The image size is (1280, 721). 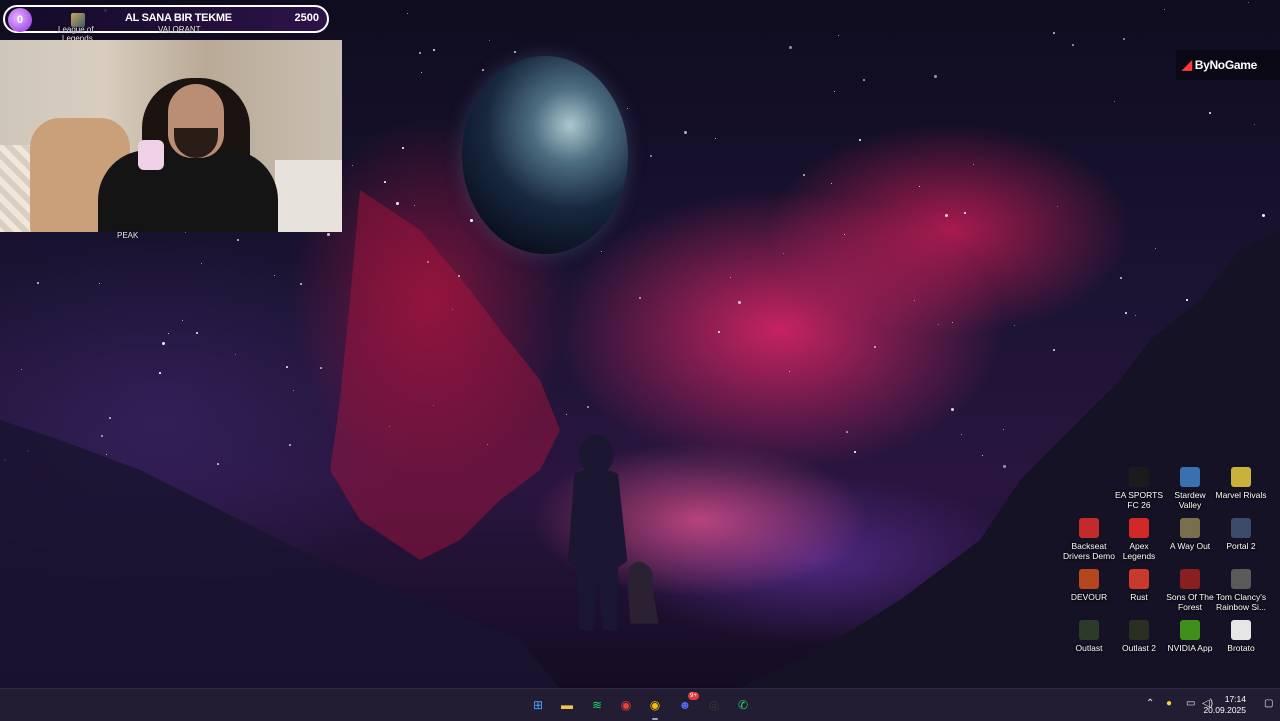 I want to click on desktop-icon: Sons Of The Forest, so click(x=1190, y=590).